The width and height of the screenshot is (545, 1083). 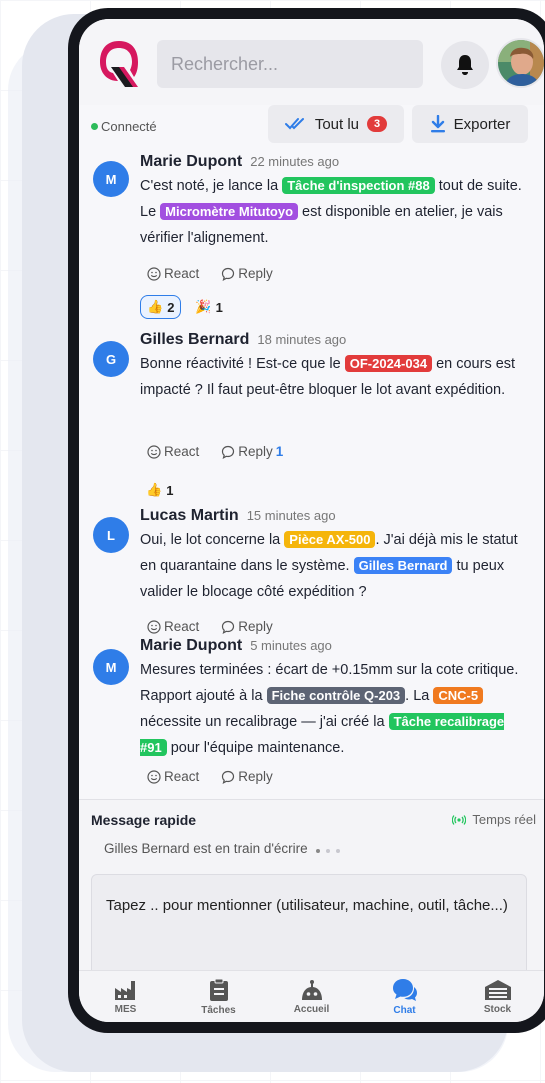 I want to click on connection-status: Connecté, so click(x=124, y=126).